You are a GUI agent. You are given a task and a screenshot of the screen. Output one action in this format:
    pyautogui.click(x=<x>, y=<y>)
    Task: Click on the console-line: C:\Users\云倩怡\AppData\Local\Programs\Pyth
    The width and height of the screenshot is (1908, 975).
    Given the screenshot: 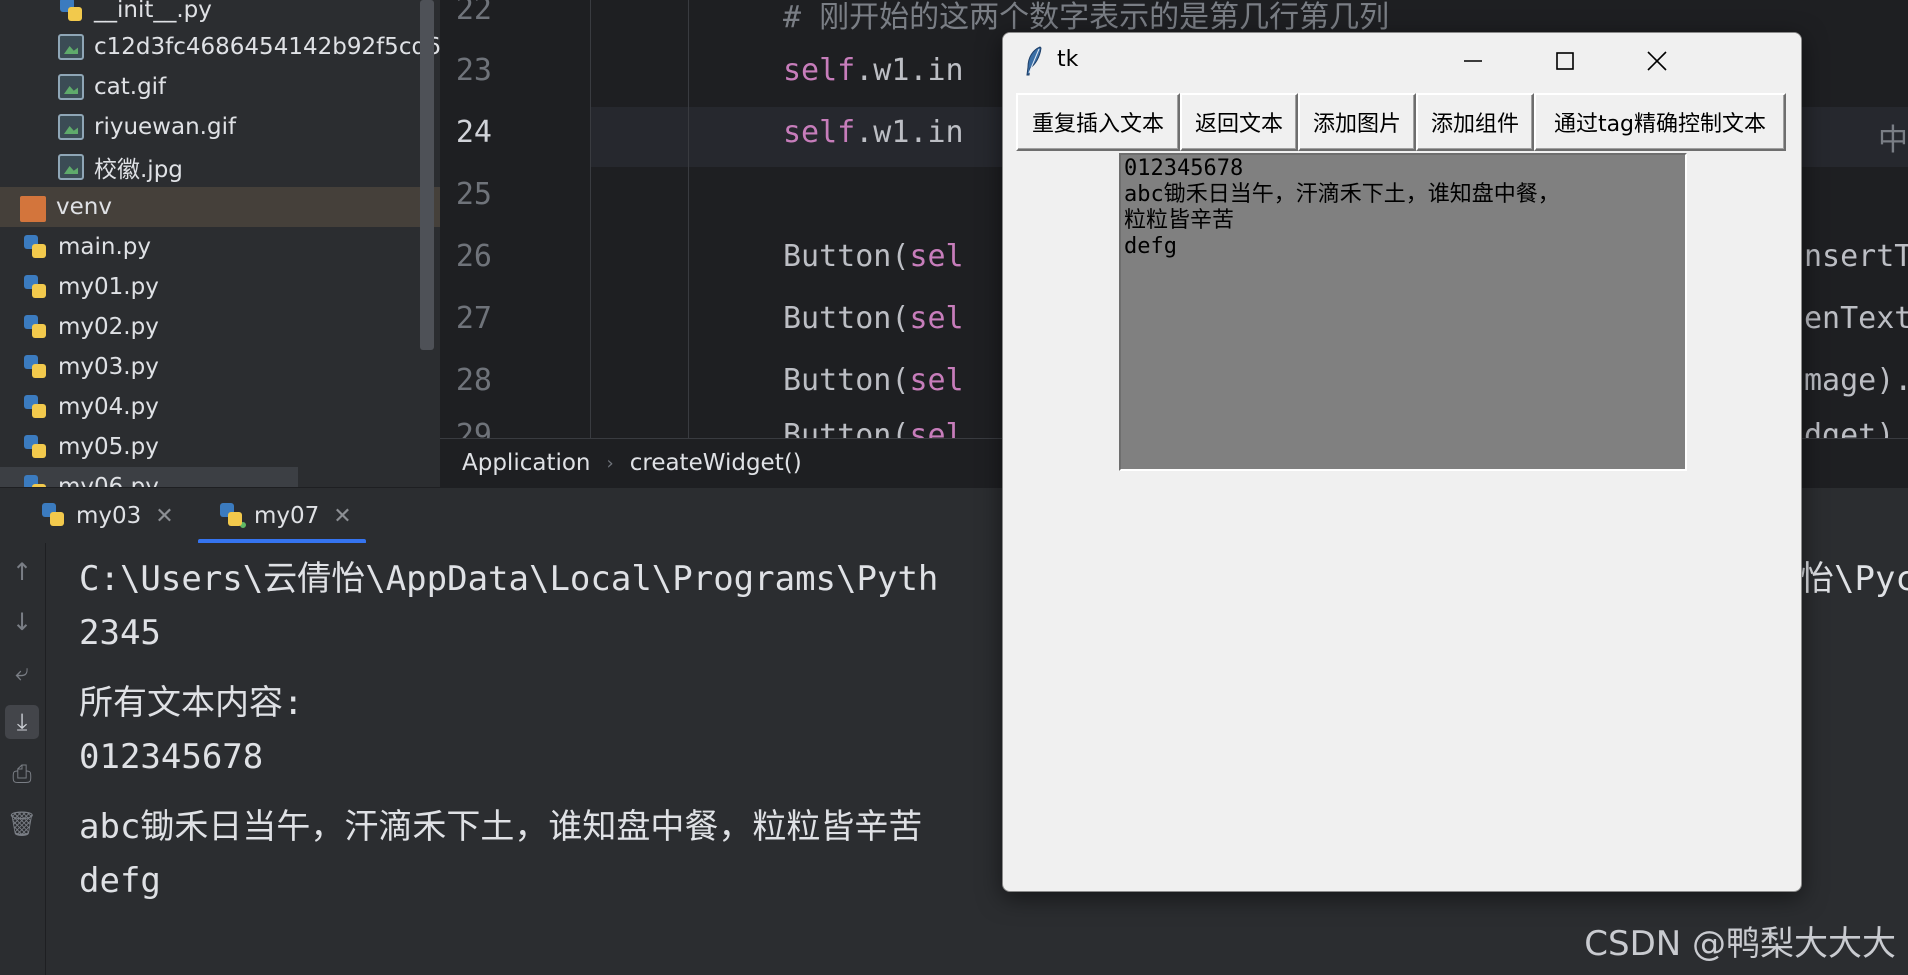 What is the action you would take?
    pyautogui.click(x=509, y=579)
    